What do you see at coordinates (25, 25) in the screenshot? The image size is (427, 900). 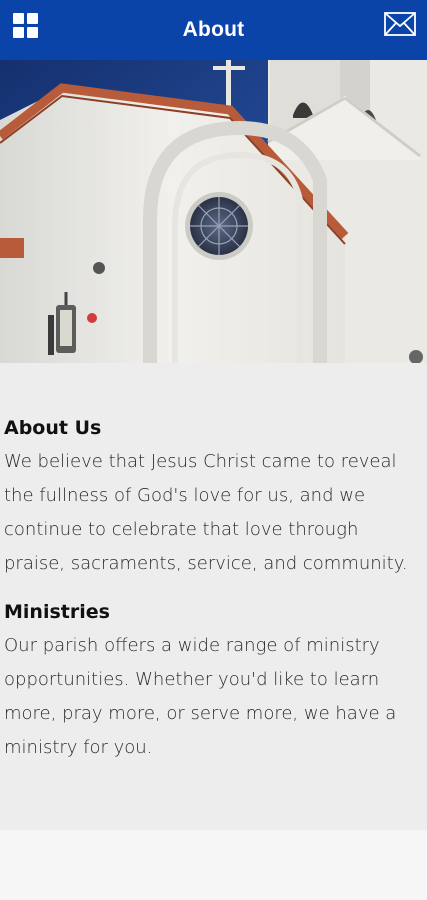 I see `grid-menu-icon` at bounding box center [25, 25].